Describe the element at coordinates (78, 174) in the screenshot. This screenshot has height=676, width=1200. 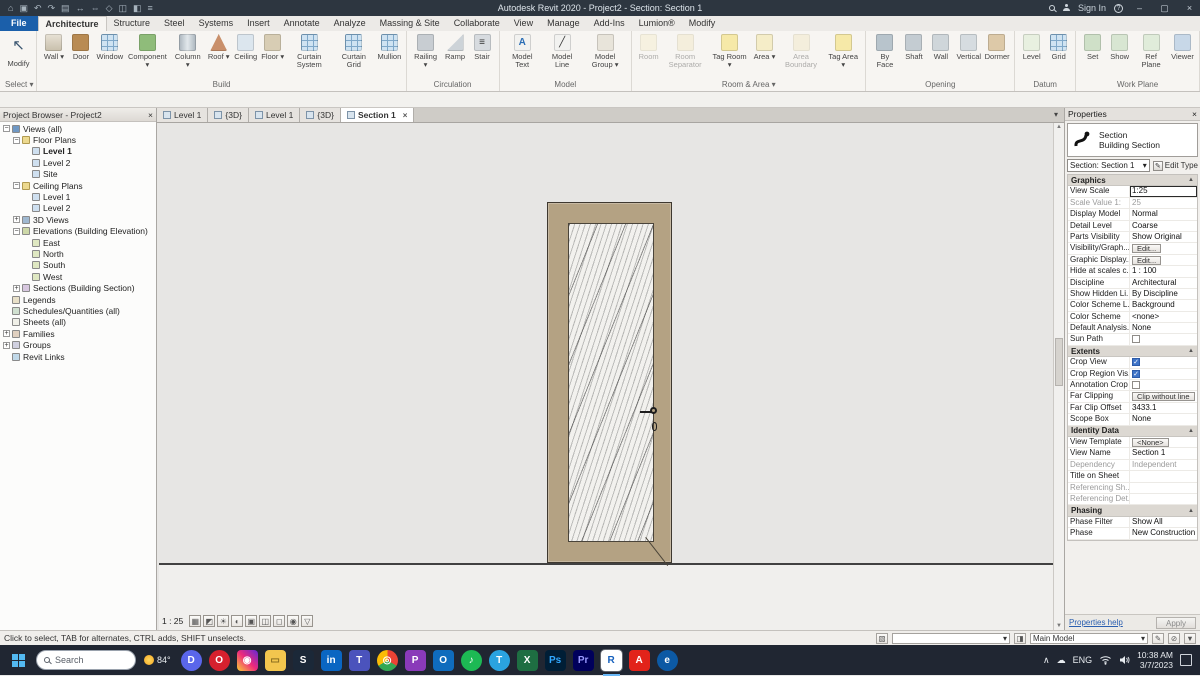
I see `tree-item-site: Site` at that location.